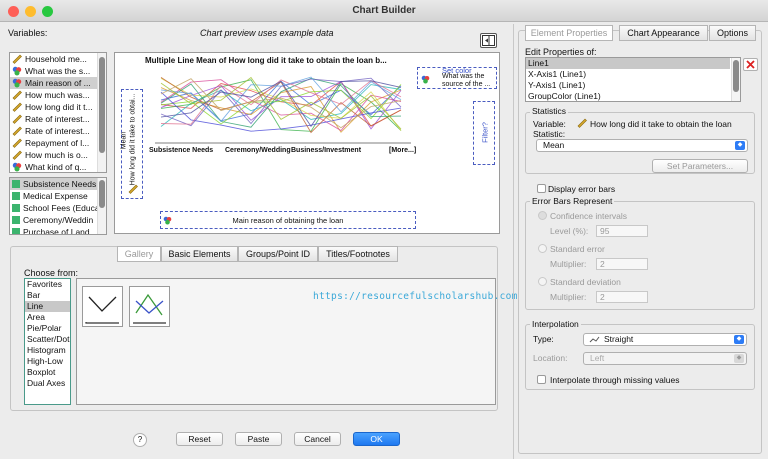 The image size is (768, 459). What do you see at coordinates (326, 150) in the screenshot?
I see `x-tick-label: Business/Investment` at bounding box center [326, 150].